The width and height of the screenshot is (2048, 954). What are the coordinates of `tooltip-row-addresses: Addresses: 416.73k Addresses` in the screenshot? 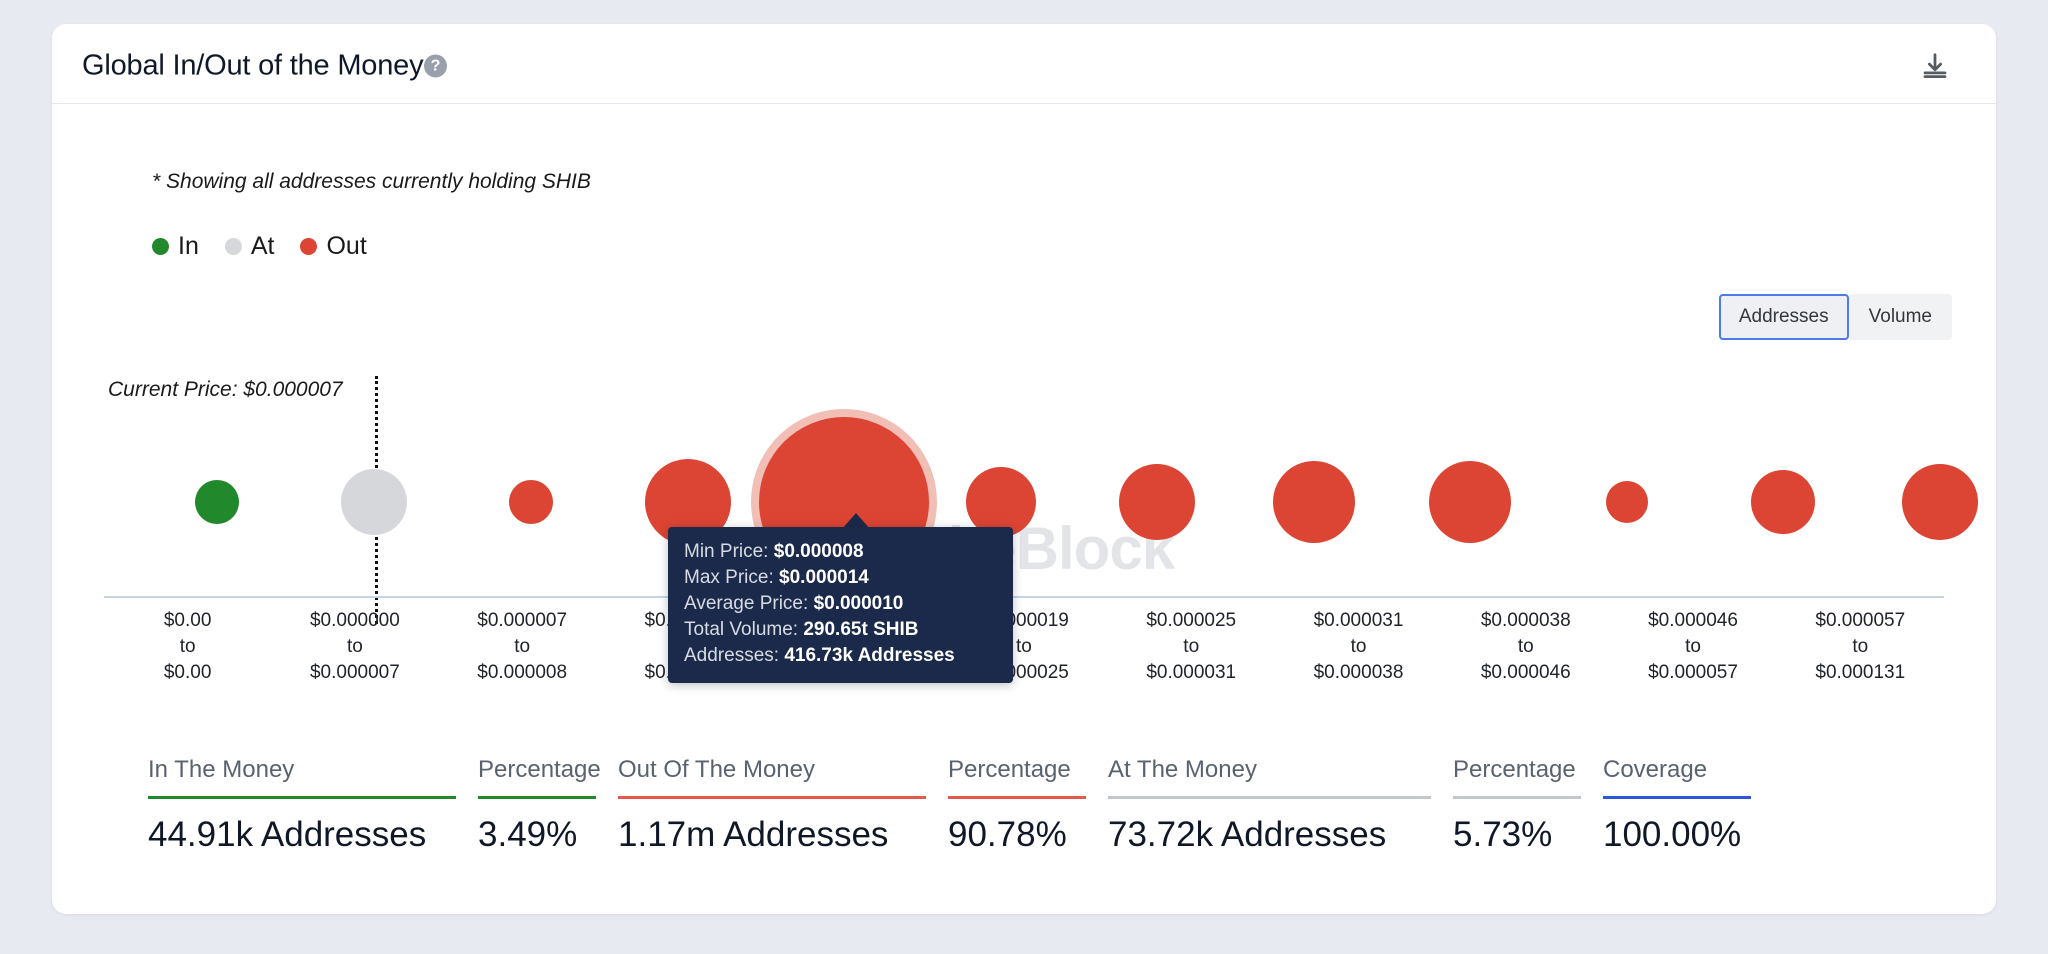 It's located at (840, 656).